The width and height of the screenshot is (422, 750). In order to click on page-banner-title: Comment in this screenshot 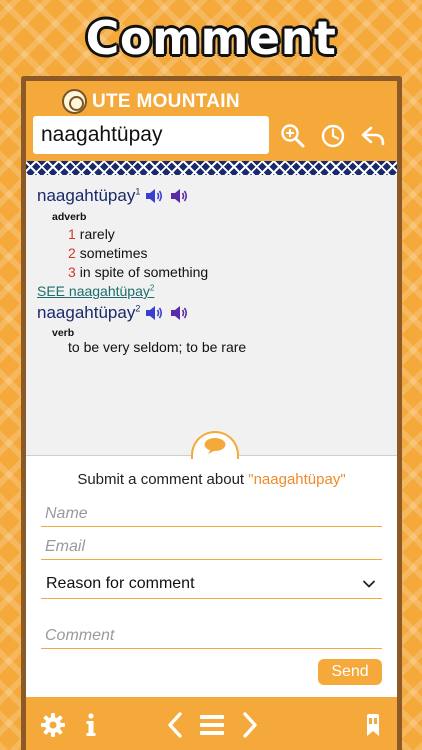, I will do `click(211, 38)`.